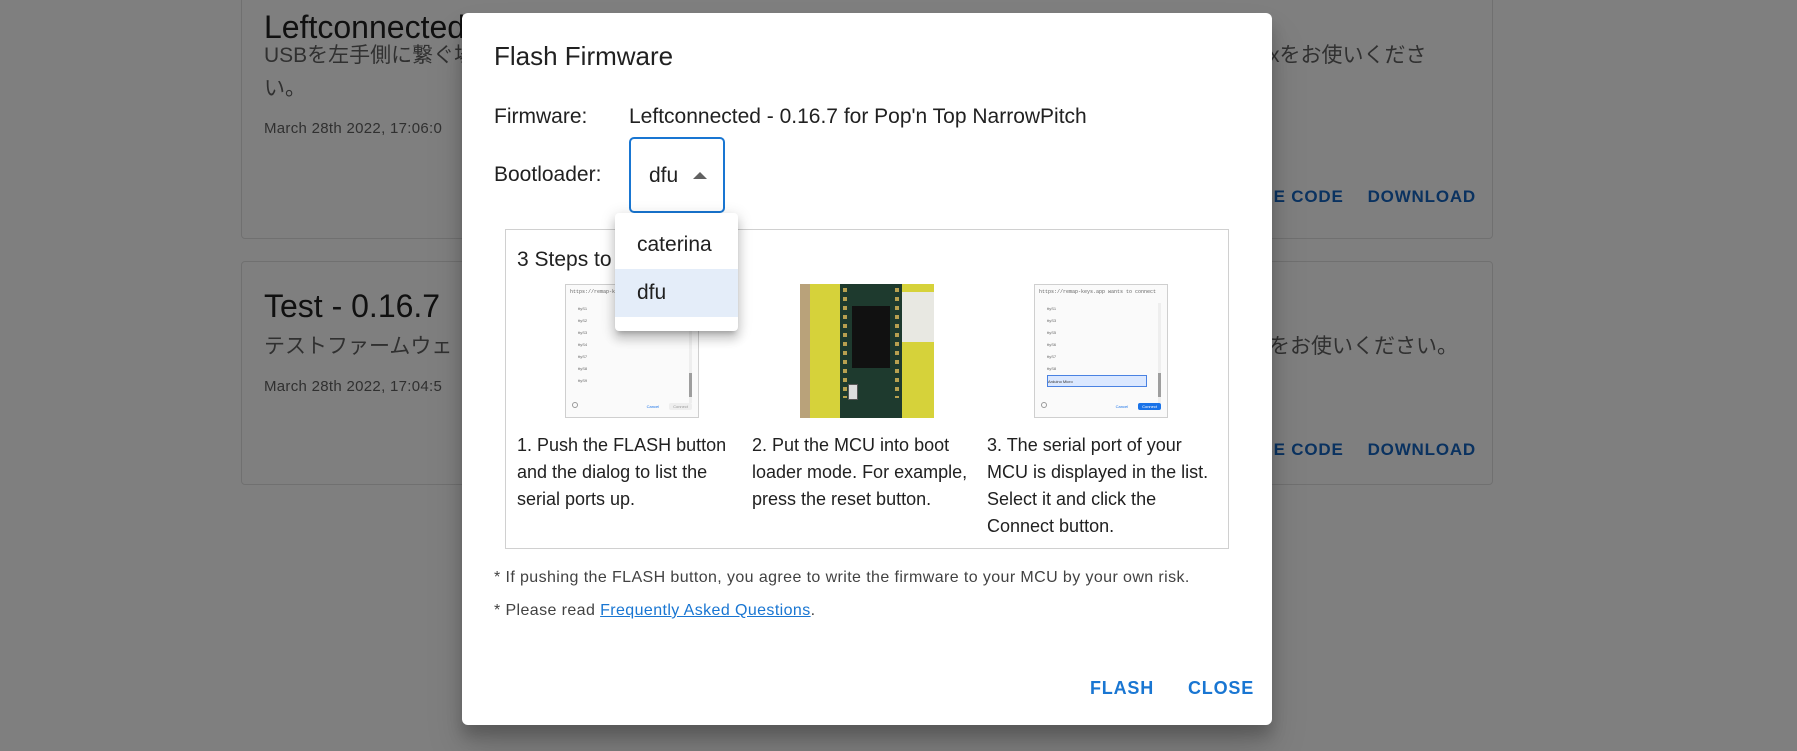  What do you see at coordinates (1097, 381) in the screenshot?
I see `screenshot-port-item-selected: Arduino Micro` at bounding box center [1097, 381].